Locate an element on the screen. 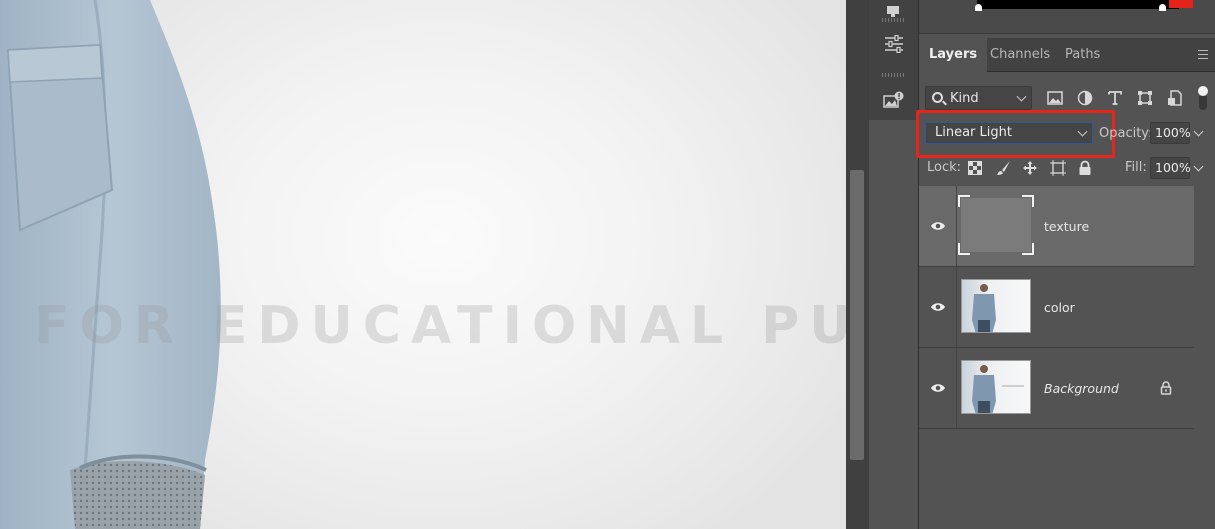 The image size is (1215, 529). tab-paths: Paths is located at coordinates (1082, 55).